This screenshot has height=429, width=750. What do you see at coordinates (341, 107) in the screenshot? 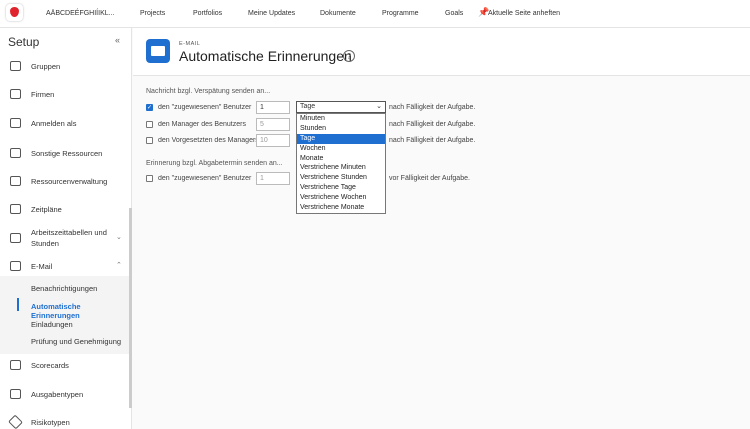
I see `time-unit-select: Tage ⌄` at bounding box center [341, 107].